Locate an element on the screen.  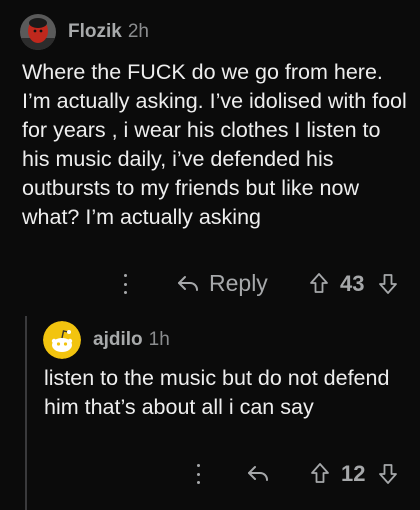
vote-score: 12 is located at coordinates (353, 473).